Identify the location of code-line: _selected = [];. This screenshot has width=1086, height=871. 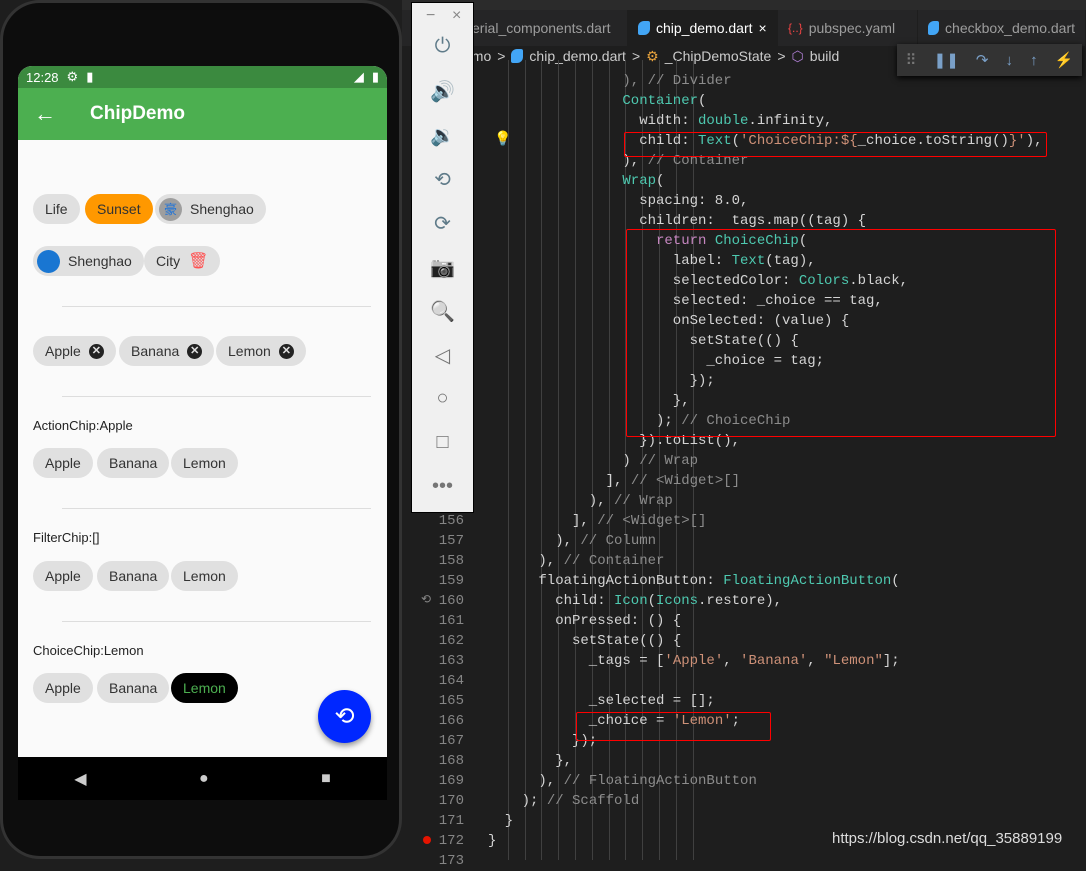
(652, 701).